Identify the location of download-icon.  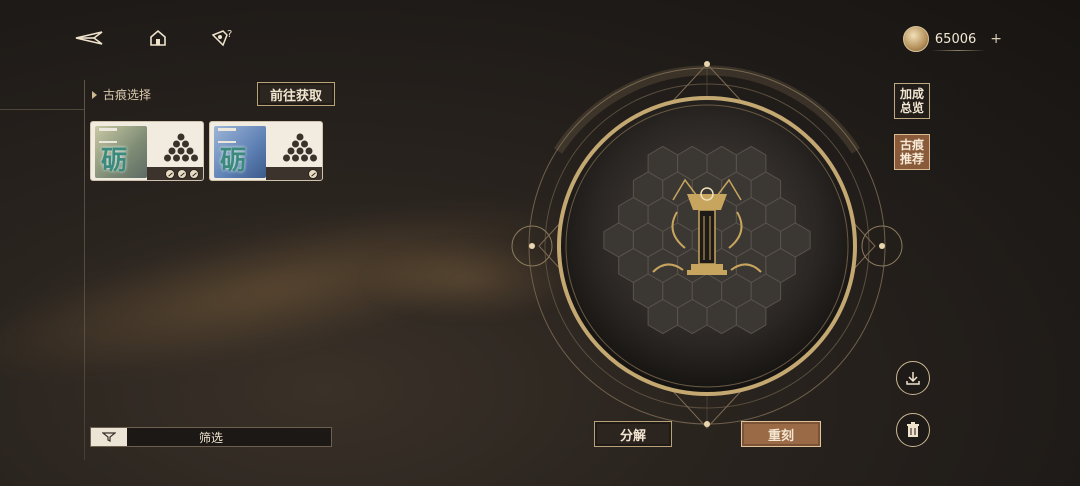
(913, 378).